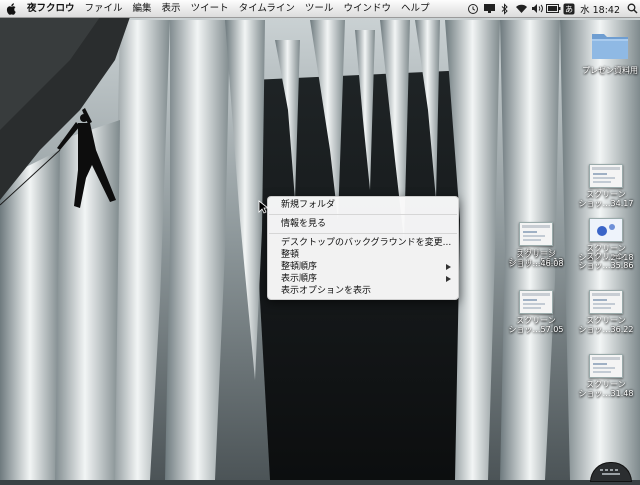 Image resolution: width=640 pixels, height=485 pixels. Describe the element at coordinates (489, 8) in the screenshot. I see `display-icon` at that location.